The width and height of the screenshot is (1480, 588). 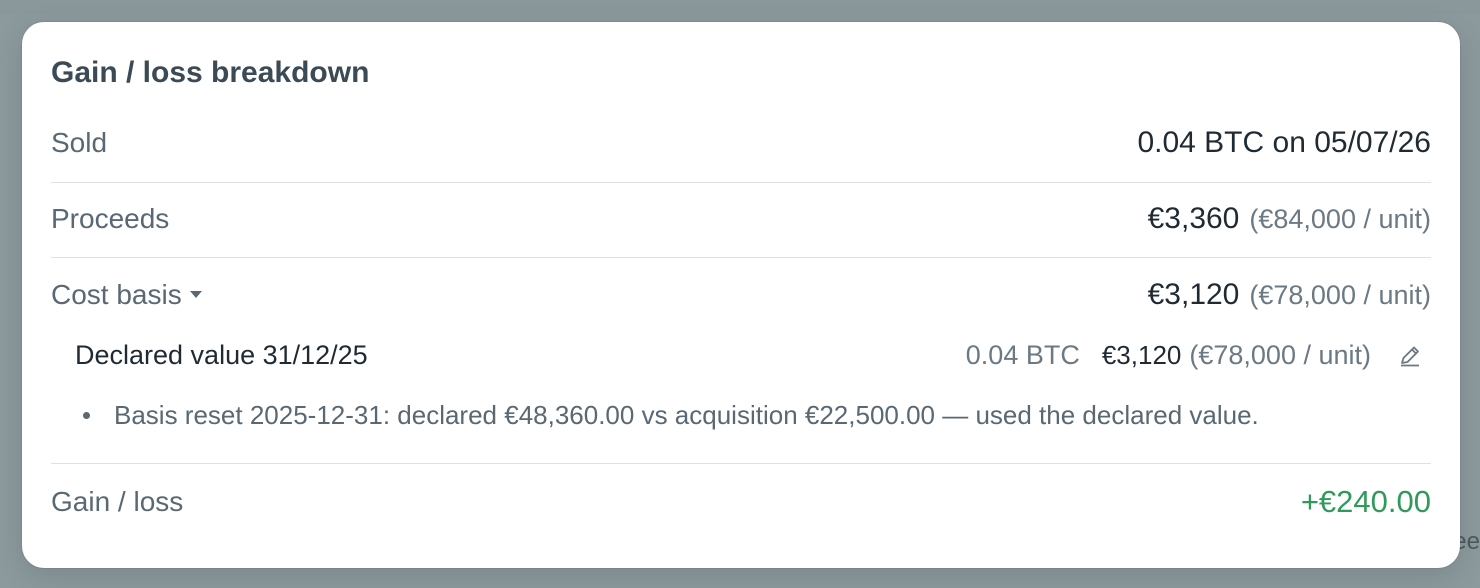 I want to click on lot-quantity: 0.04 BTC, so click(x=1022, y=355).